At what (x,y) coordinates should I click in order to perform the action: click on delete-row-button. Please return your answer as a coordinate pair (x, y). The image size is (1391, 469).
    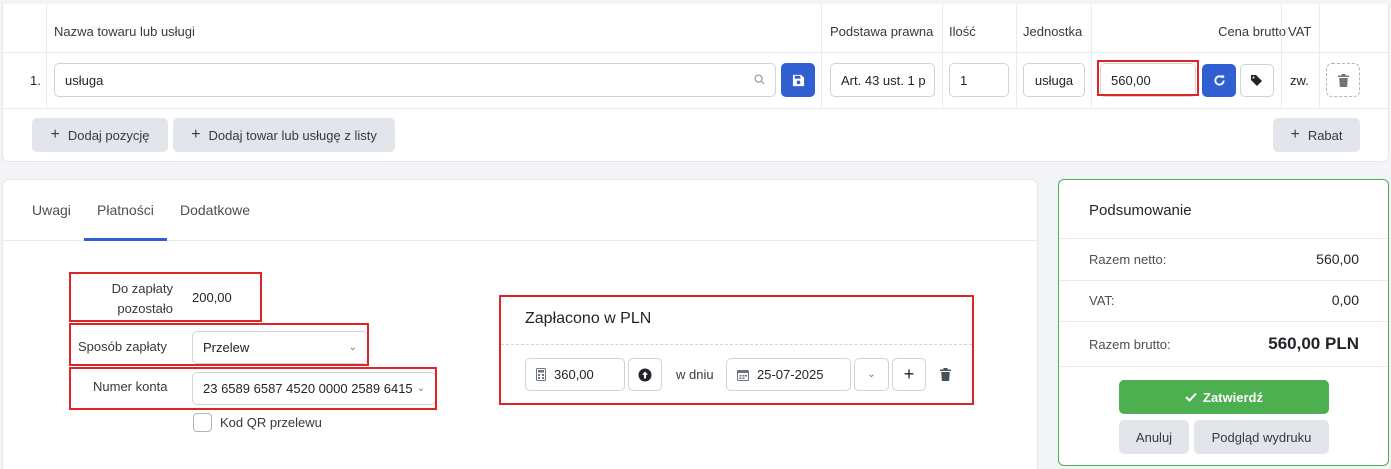
    Looking at the image, I should click on (1343, 80).